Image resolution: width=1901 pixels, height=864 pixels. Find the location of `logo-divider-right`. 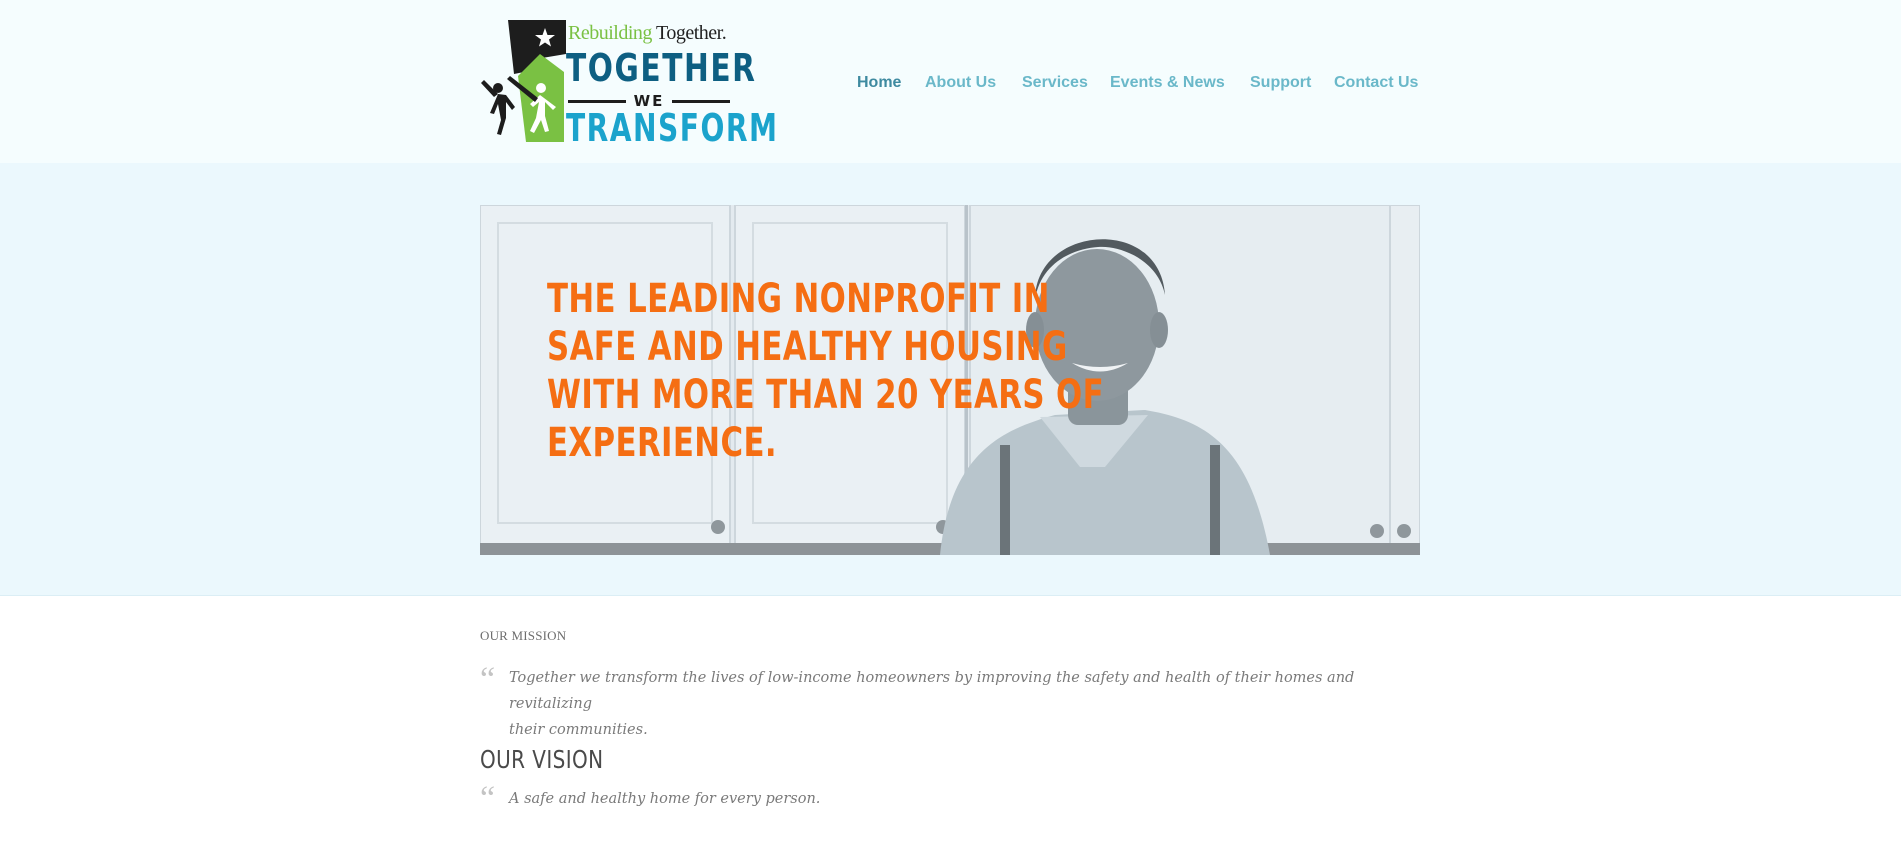

logo-divider-right is located at coordinates (701, 101).